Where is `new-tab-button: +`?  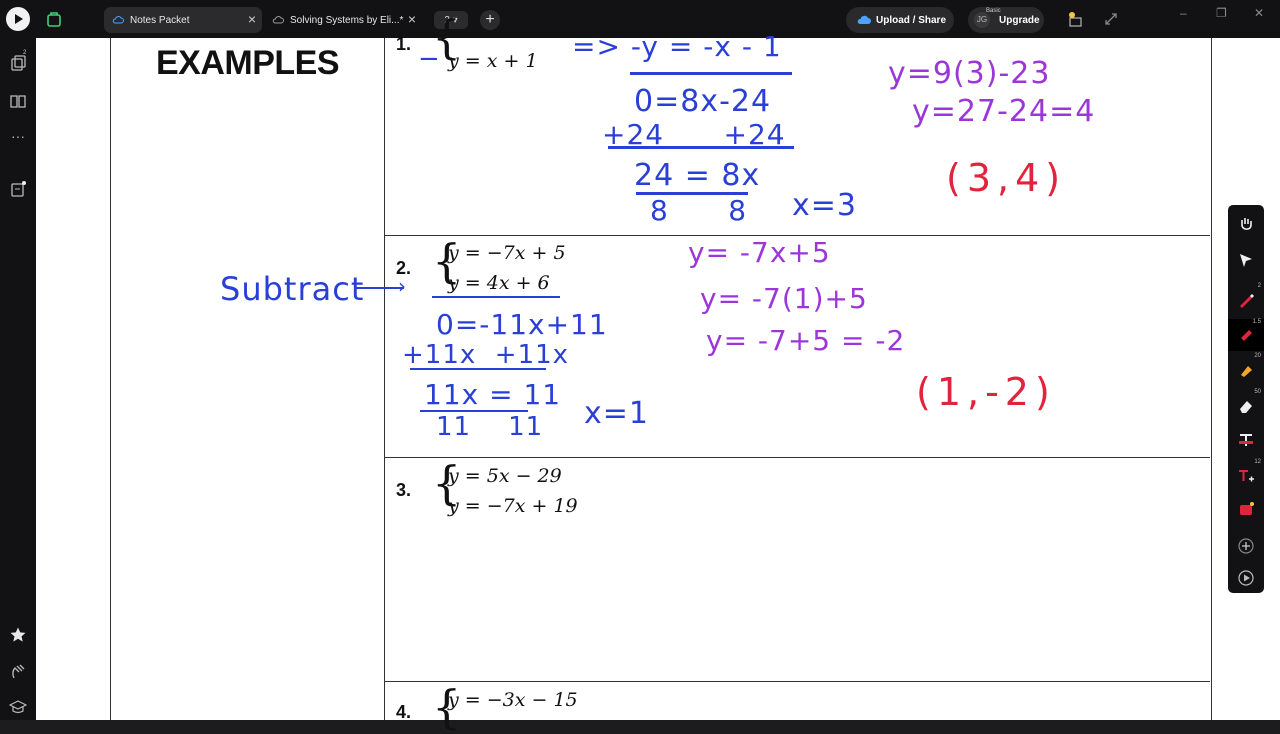
new-tab-button: + is located at coordinates (490, 20).